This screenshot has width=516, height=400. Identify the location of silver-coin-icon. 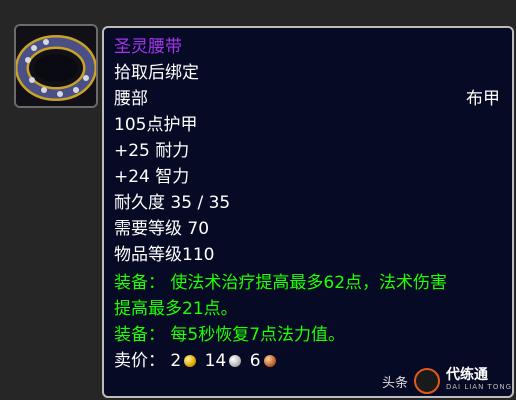
(235, 361).